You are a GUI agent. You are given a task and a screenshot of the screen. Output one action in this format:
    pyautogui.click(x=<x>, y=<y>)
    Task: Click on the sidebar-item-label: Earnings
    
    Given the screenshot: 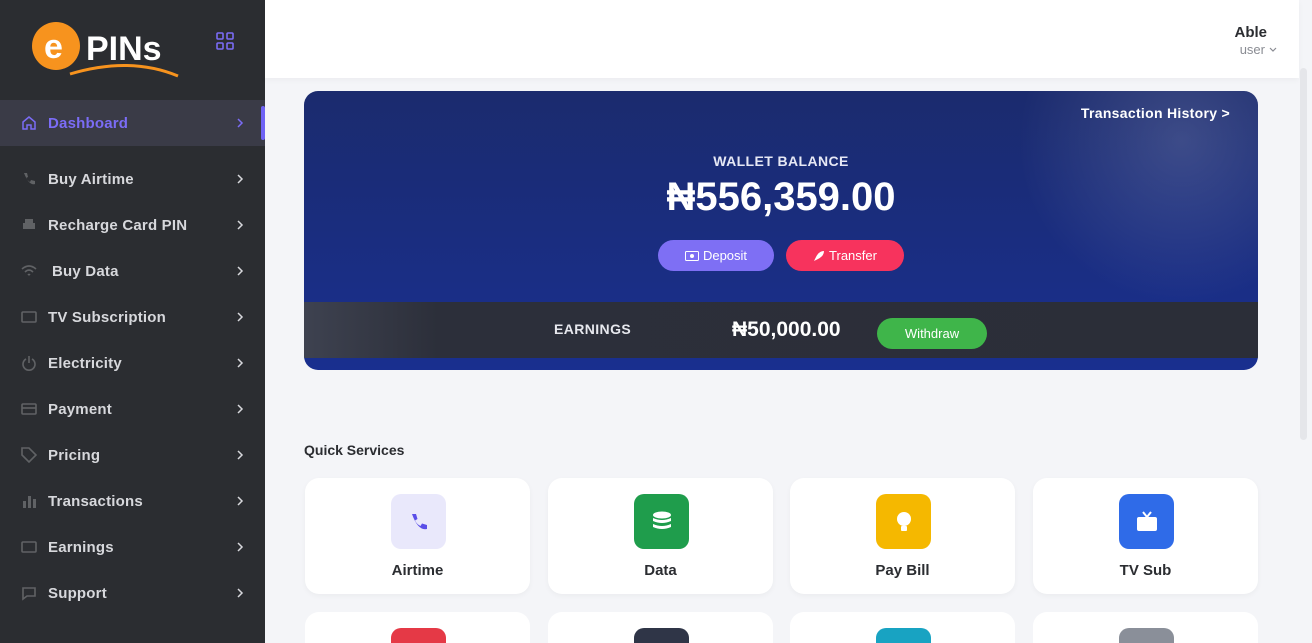 What is the action you would take?
    pyautogui.click(x=81, y=547)
    